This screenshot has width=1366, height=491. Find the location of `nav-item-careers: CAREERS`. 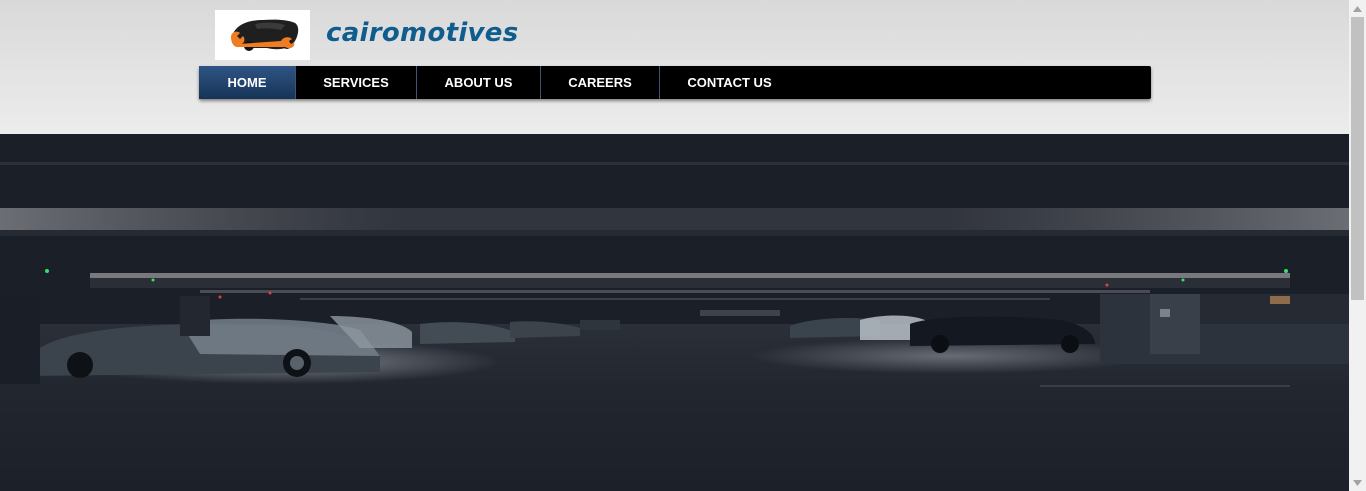

nav-item-careers: CAREERS is located at coordinates (600, 82).